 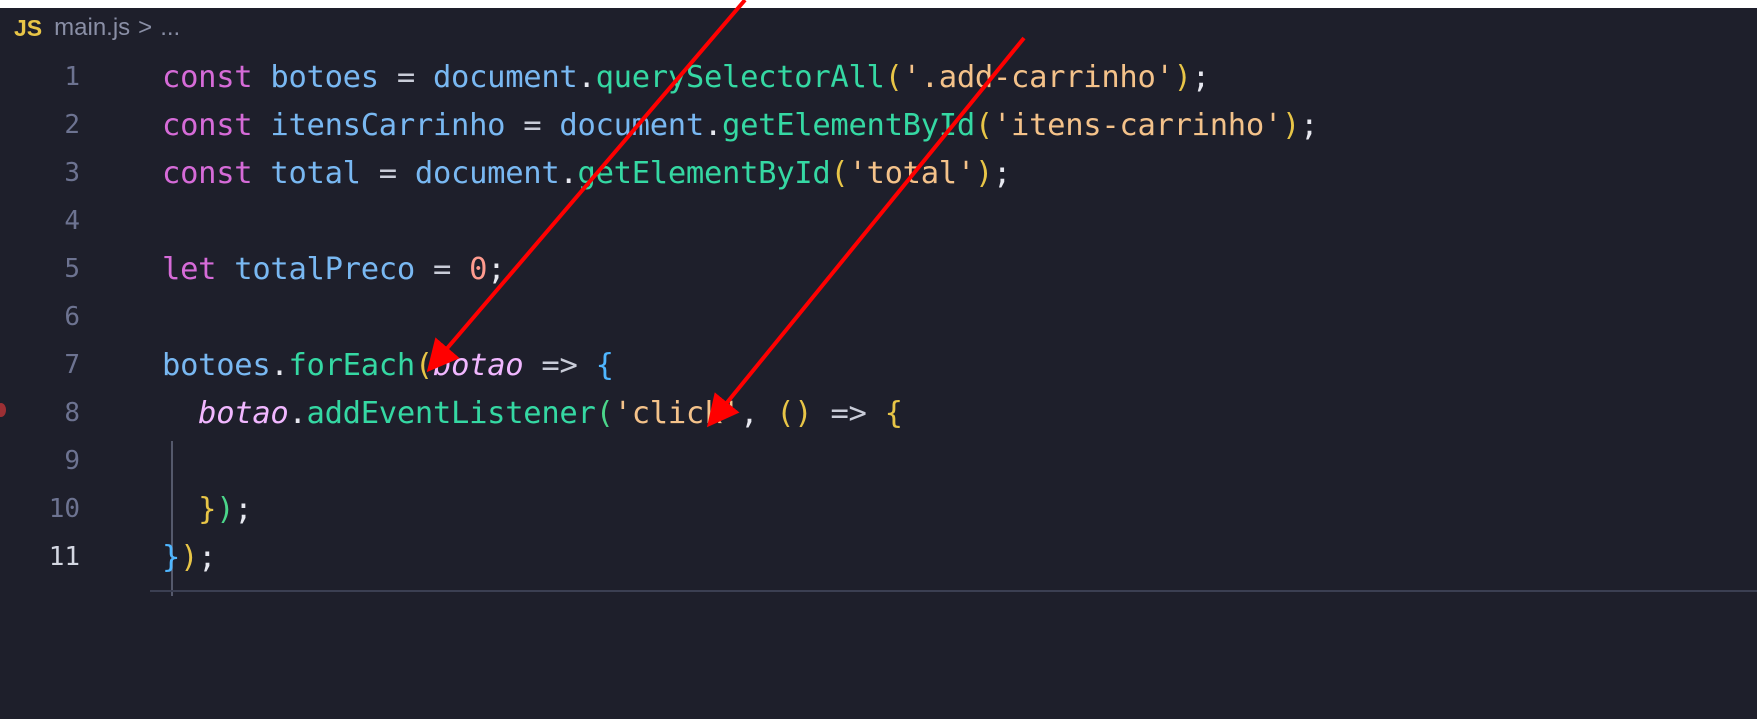 What do you see at coordinates (28, 27) in the screenshot?
I see `javascript-file-icon: JS` at bounding box center [28, 27].